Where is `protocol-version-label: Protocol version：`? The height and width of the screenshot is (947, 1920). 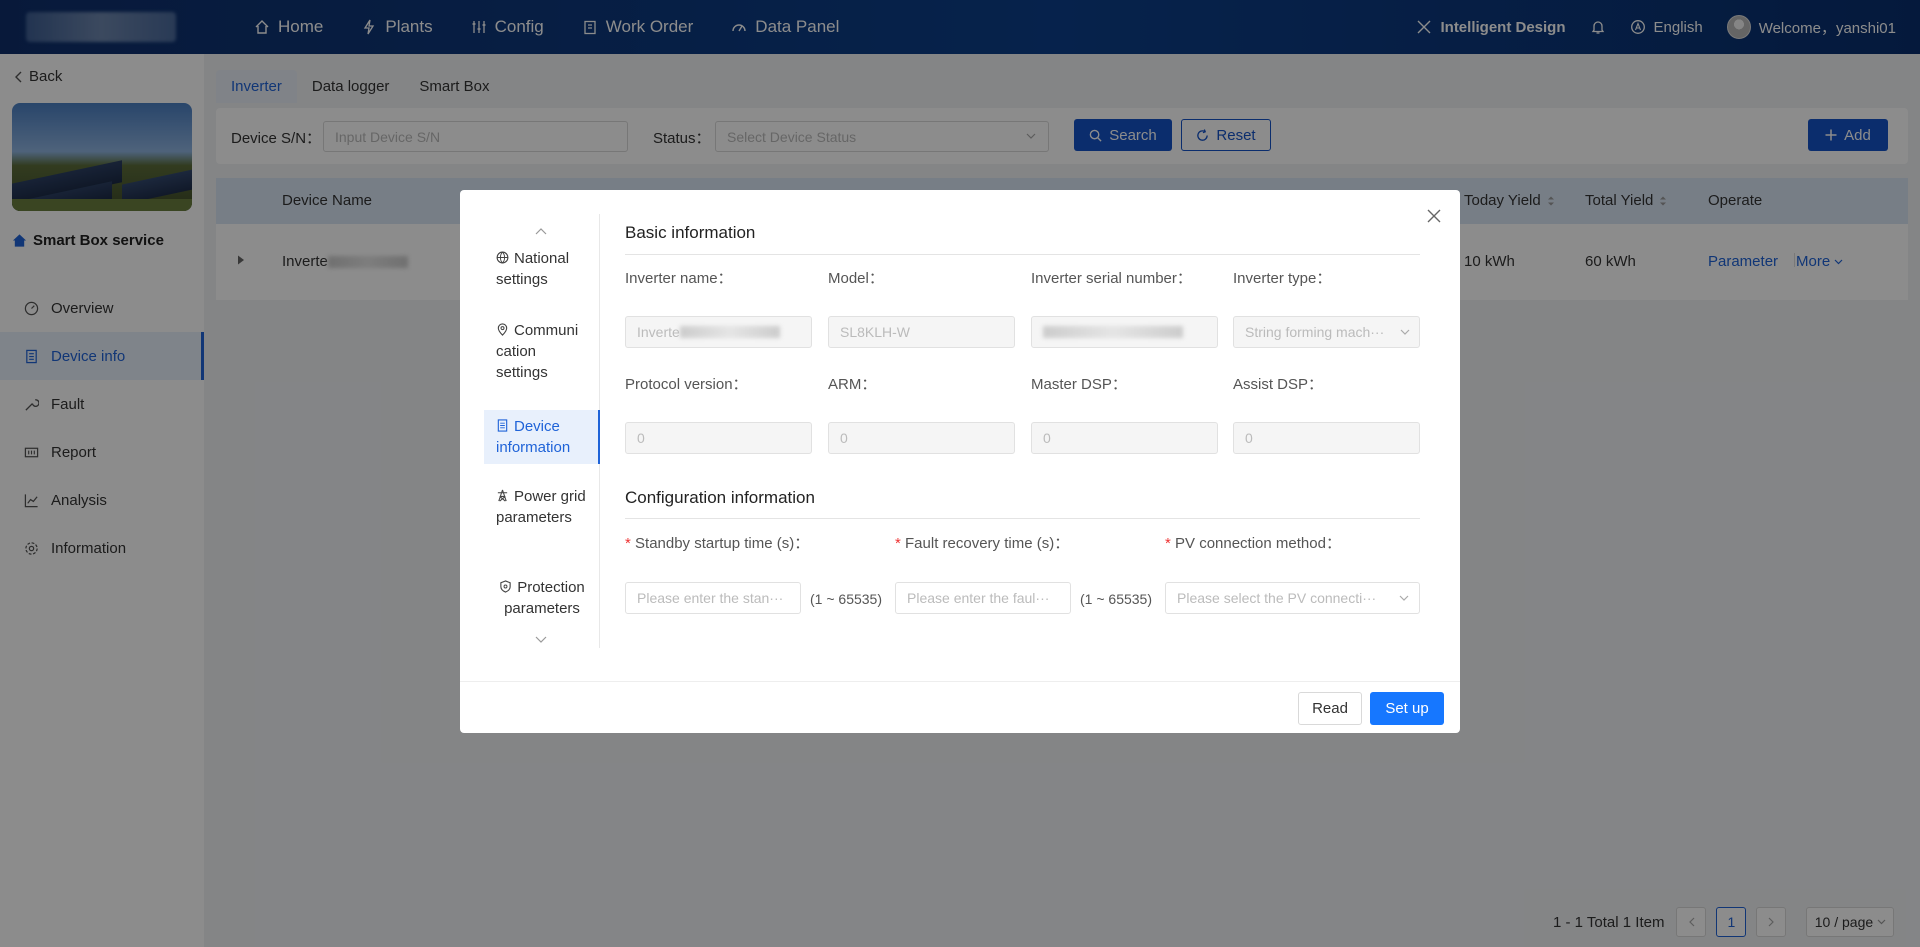 protocol-version-label: Protocol version： is located at coordinates (686, 384).